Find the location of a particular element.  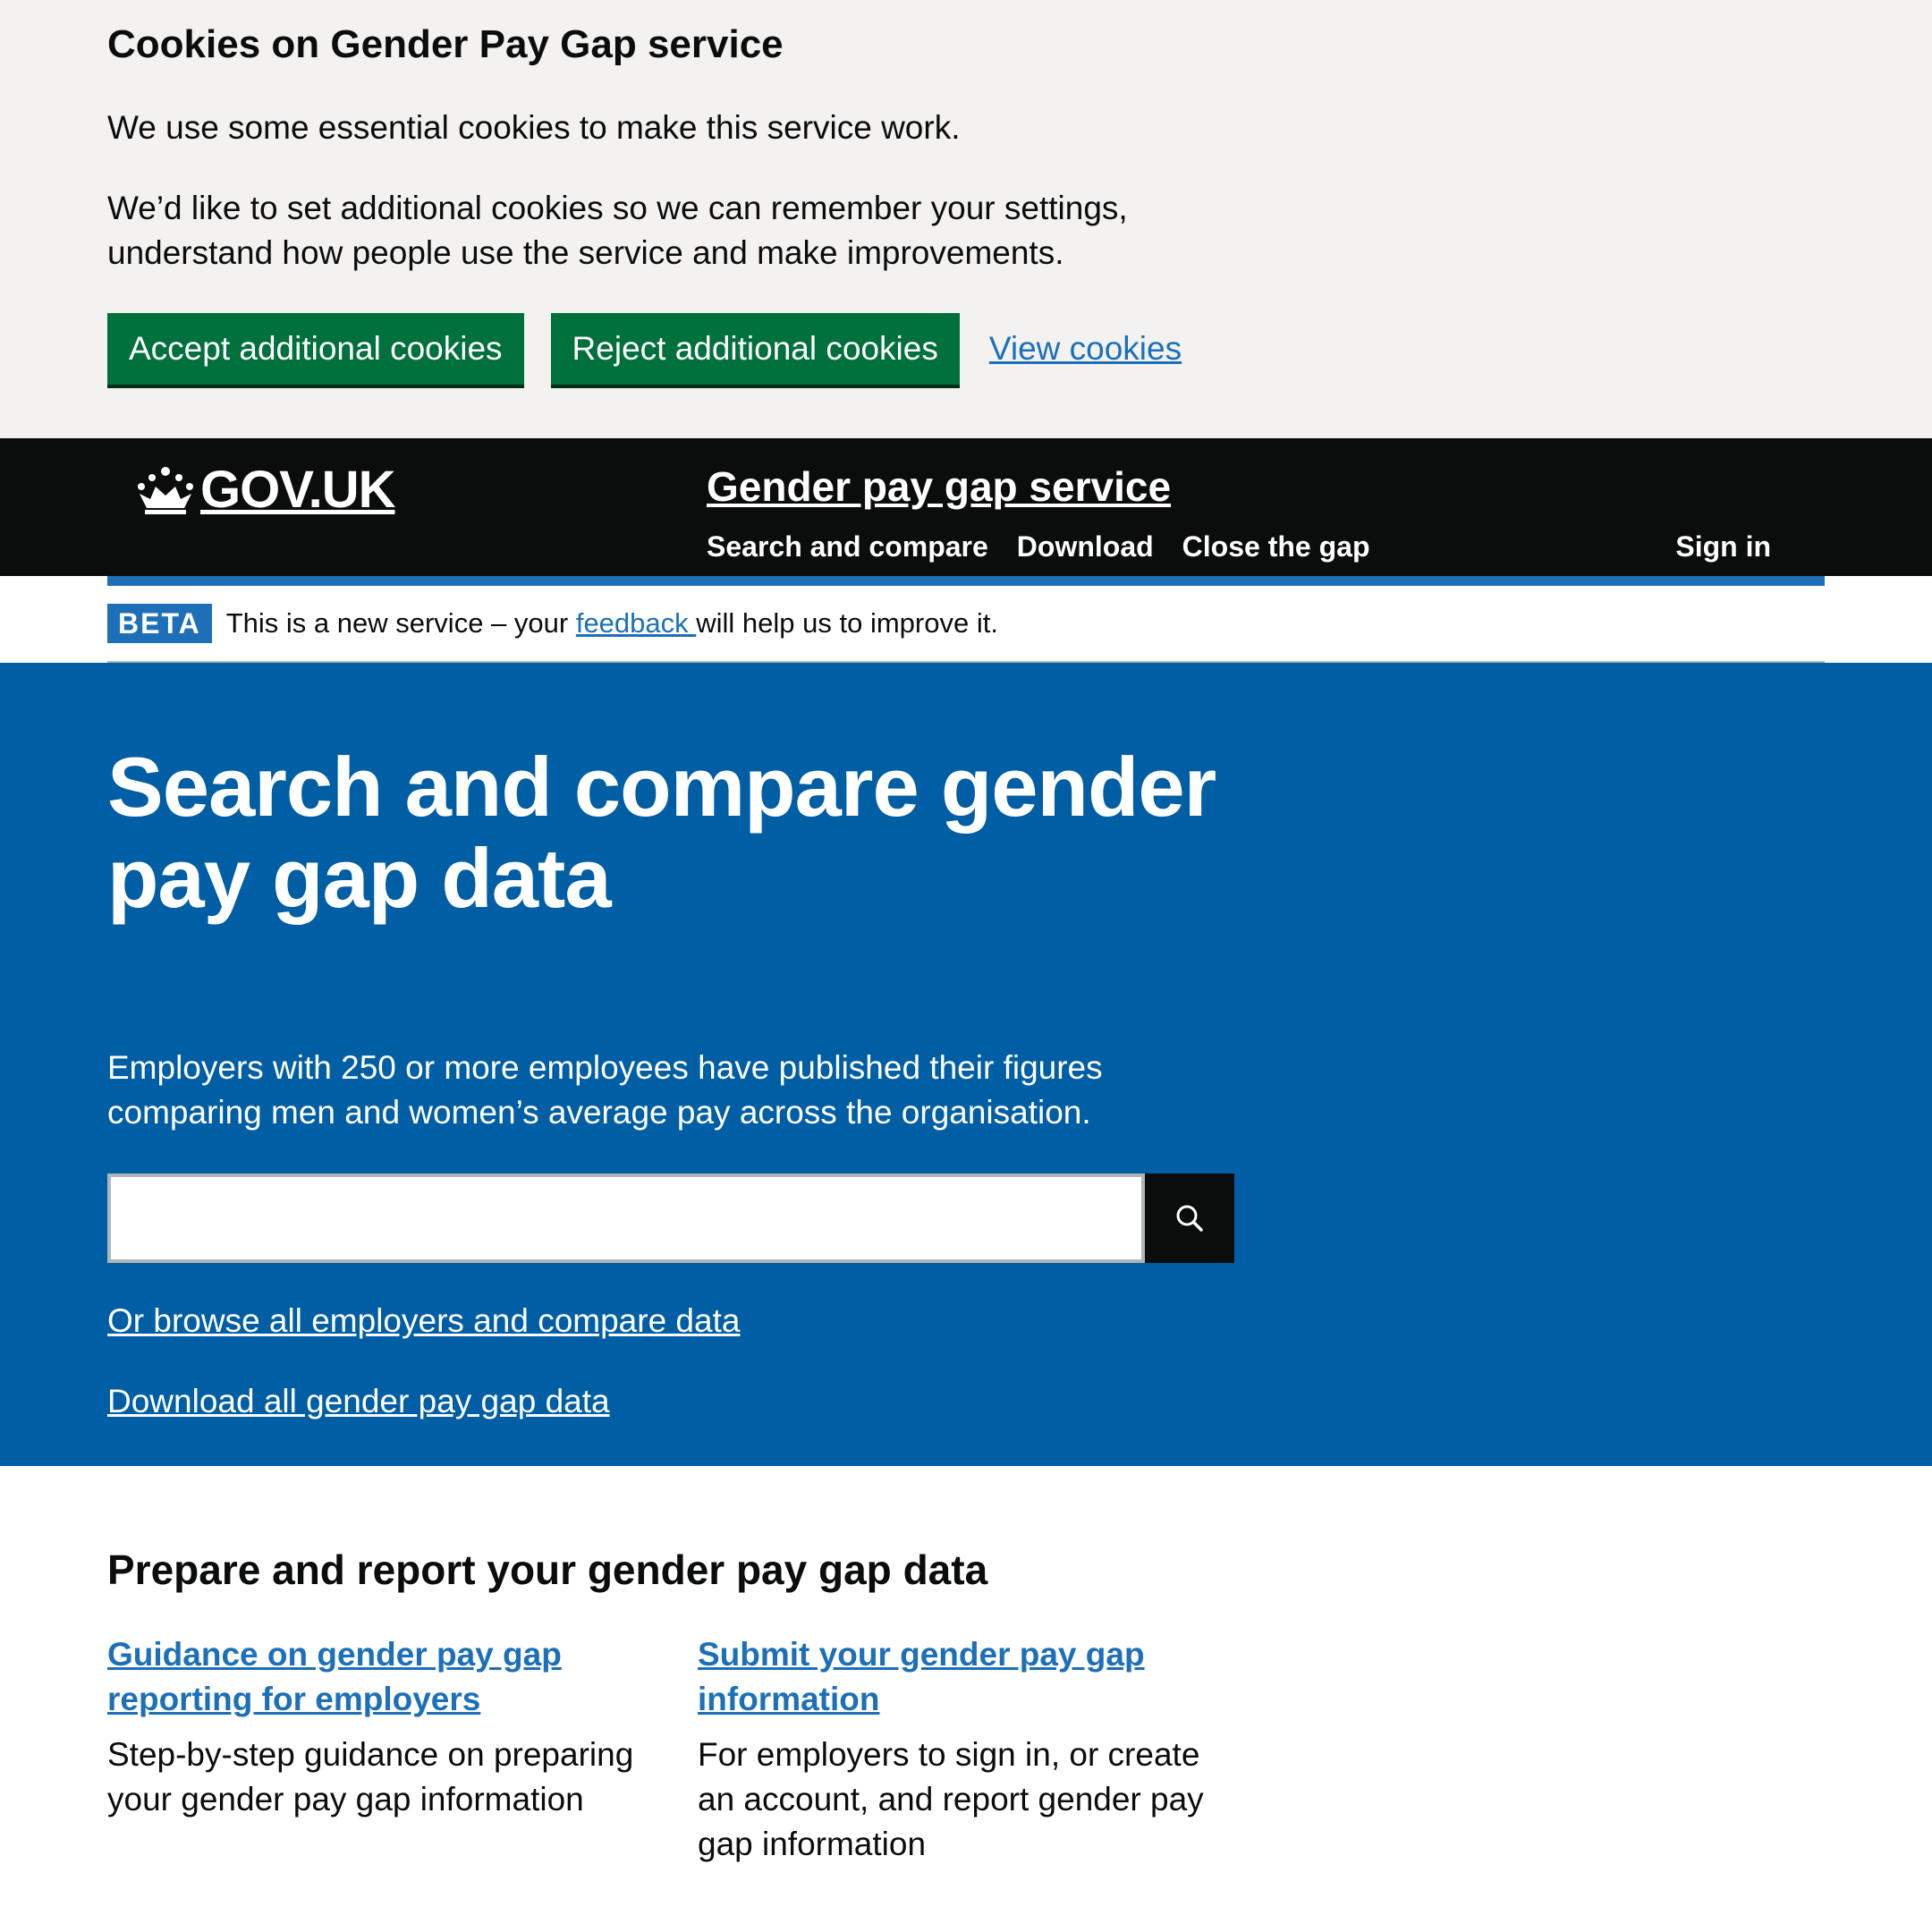

crown-icon is located at coordinates (165, 490).